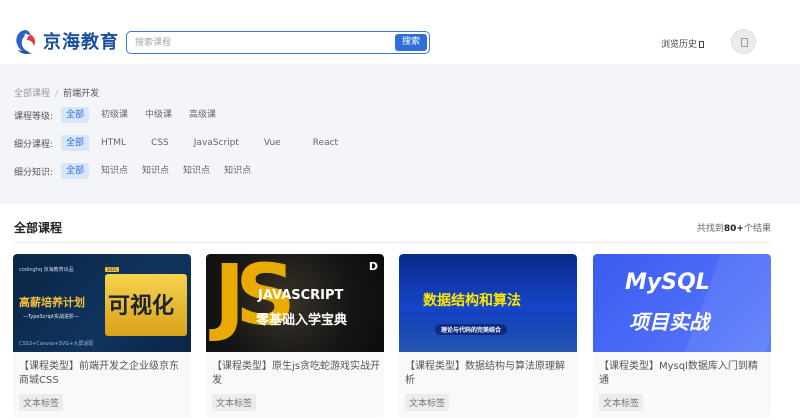 This screenshot has height=420, width=800. I want to click on breadcrumb-current: 前端开发, so click(81, 94).